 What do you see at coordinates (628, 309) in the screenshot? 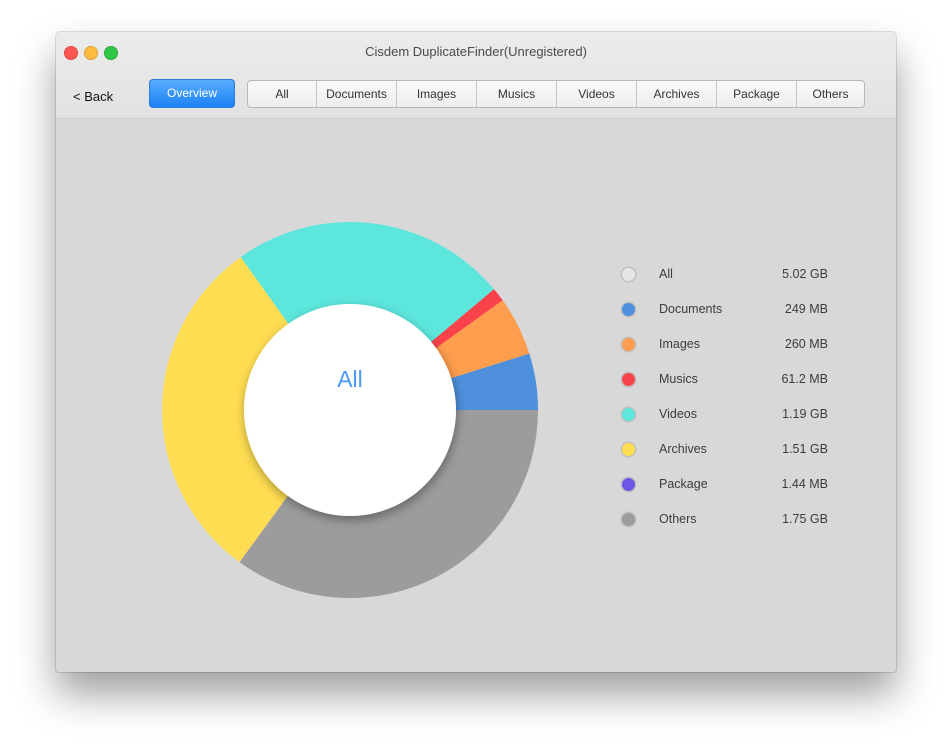
I see `documents-color-swatch` at bounding box center [628, 309].